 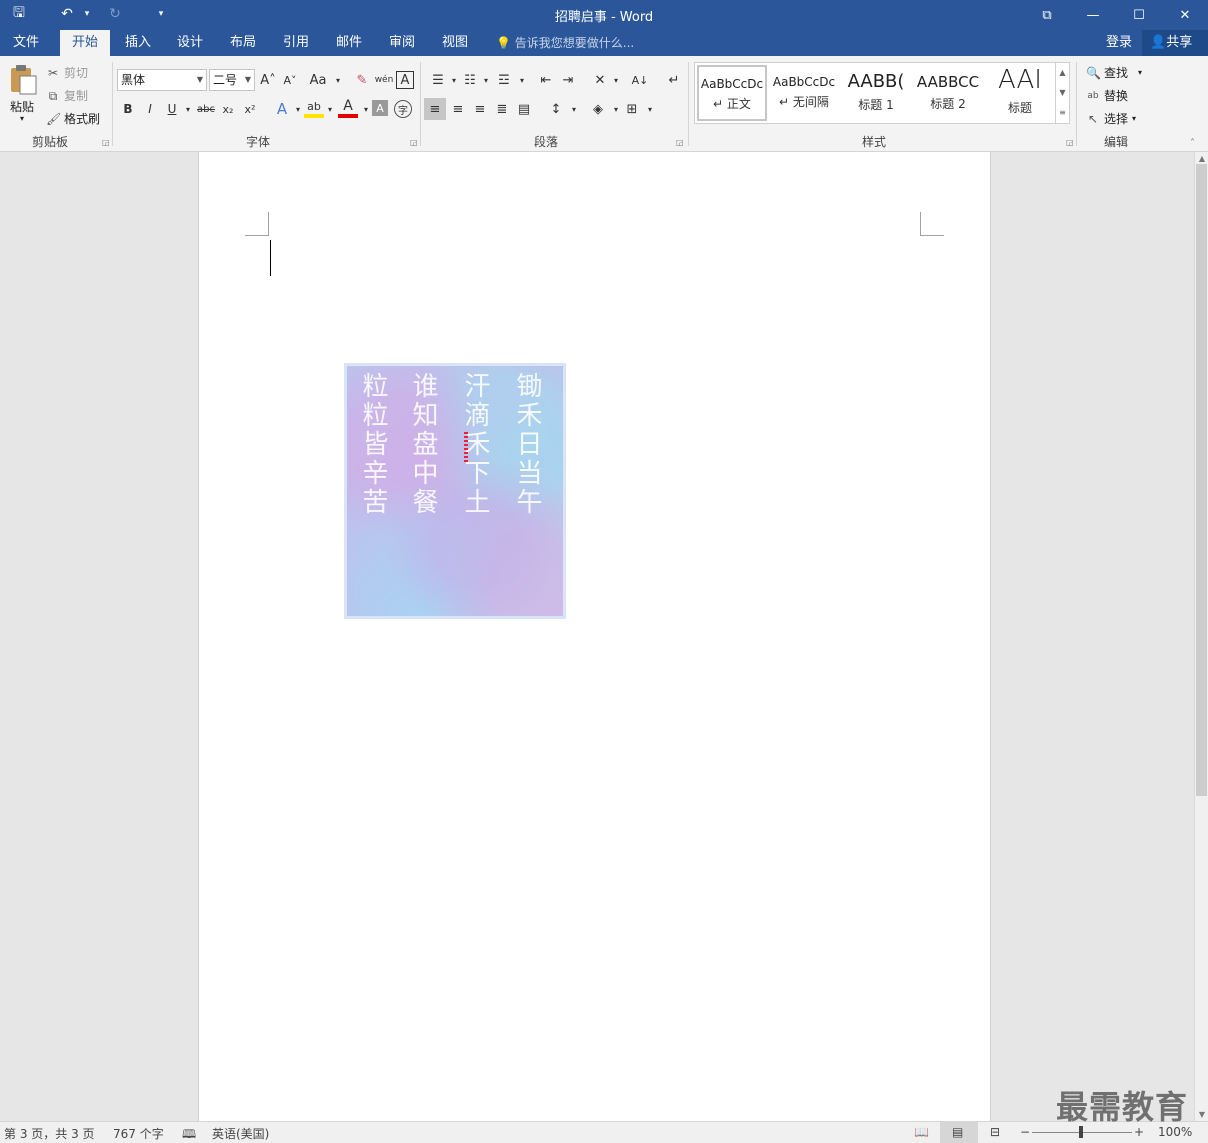 What do you see at coordinates (49, 1133) in the screenshot?
I see `page-indicator: 第 3 页，共 3 页` at bounding box center [49, 1133].